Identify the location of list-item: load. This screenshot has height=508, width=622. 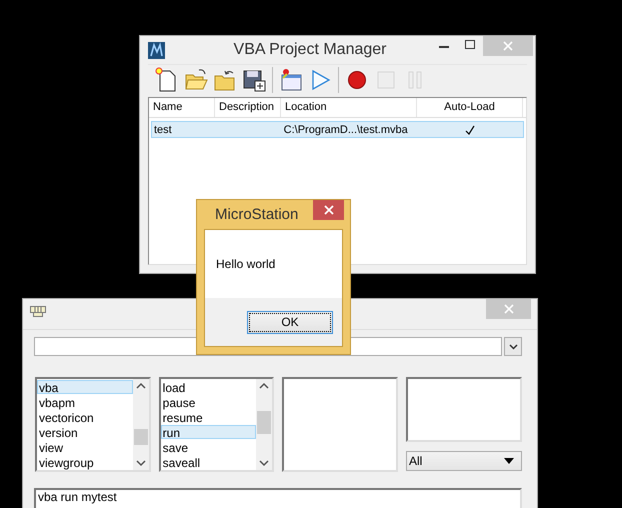
(208, 387).